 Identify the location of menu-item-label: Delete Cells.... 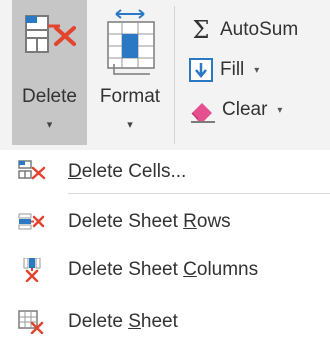
(127, 171).